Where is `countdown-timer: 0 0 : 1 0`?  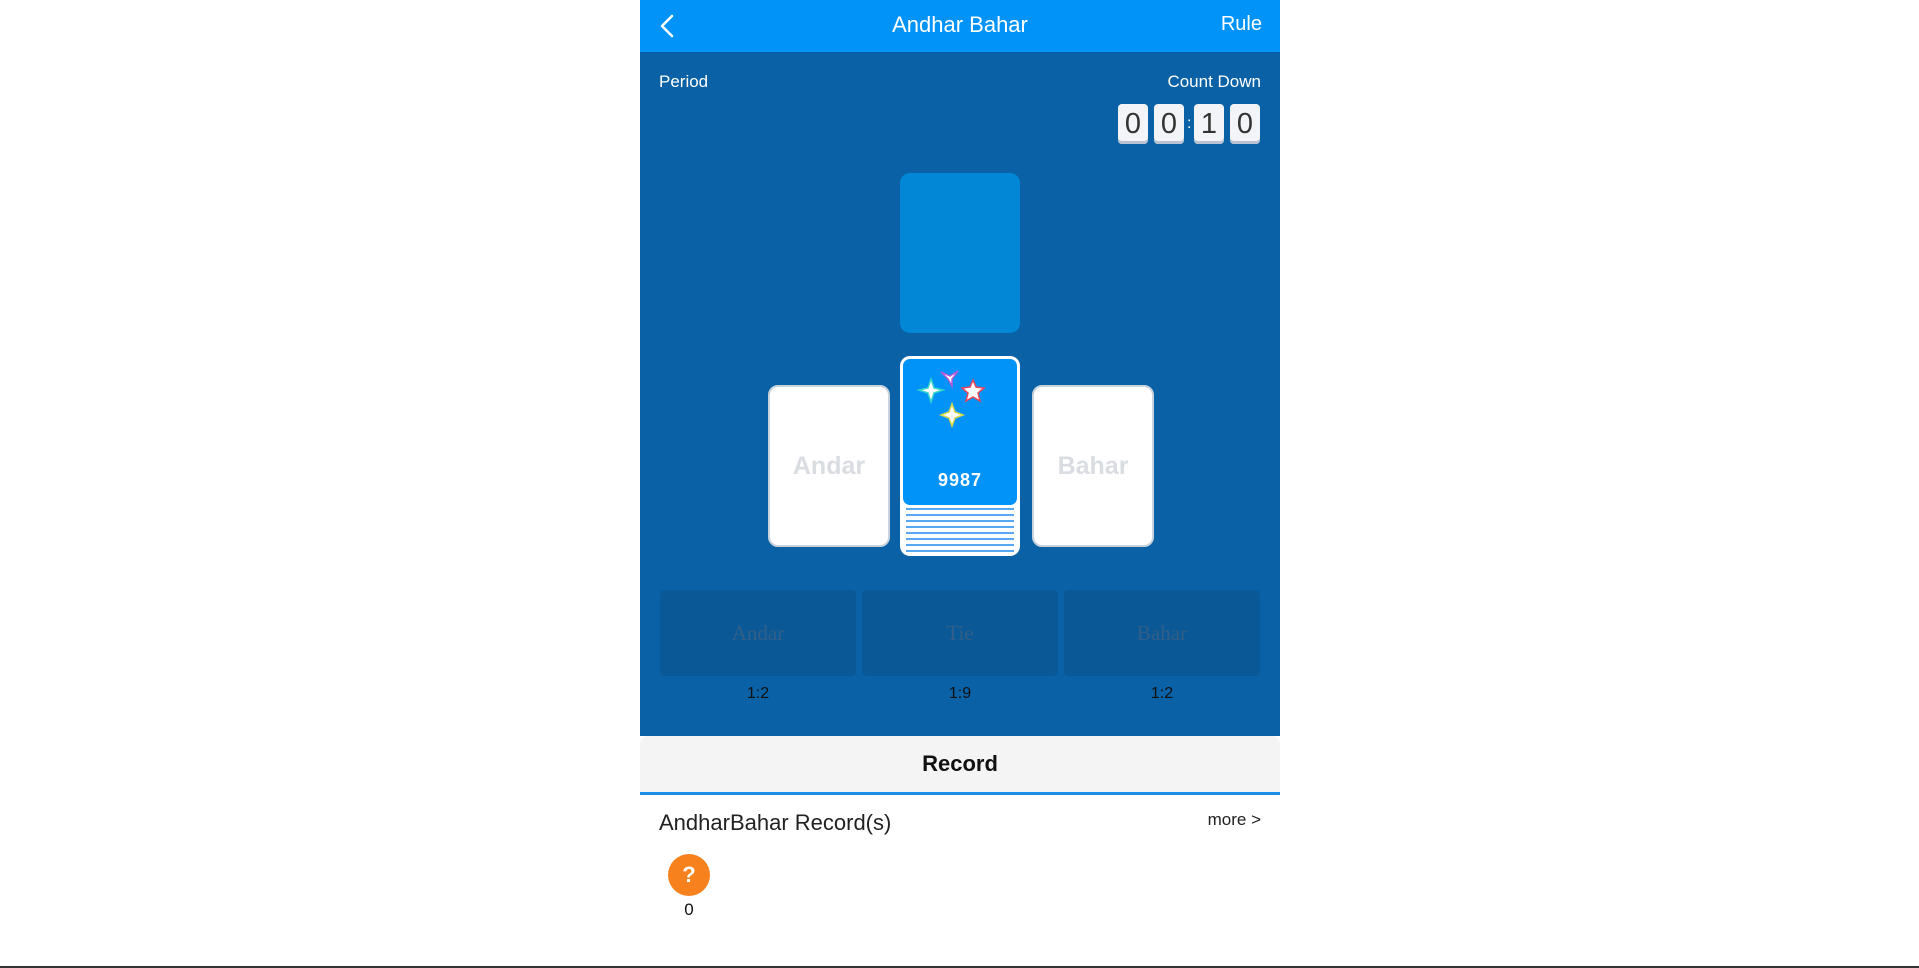 countdown-timer: 0 0 : 1 0 is located at coordinates (1186, 124).